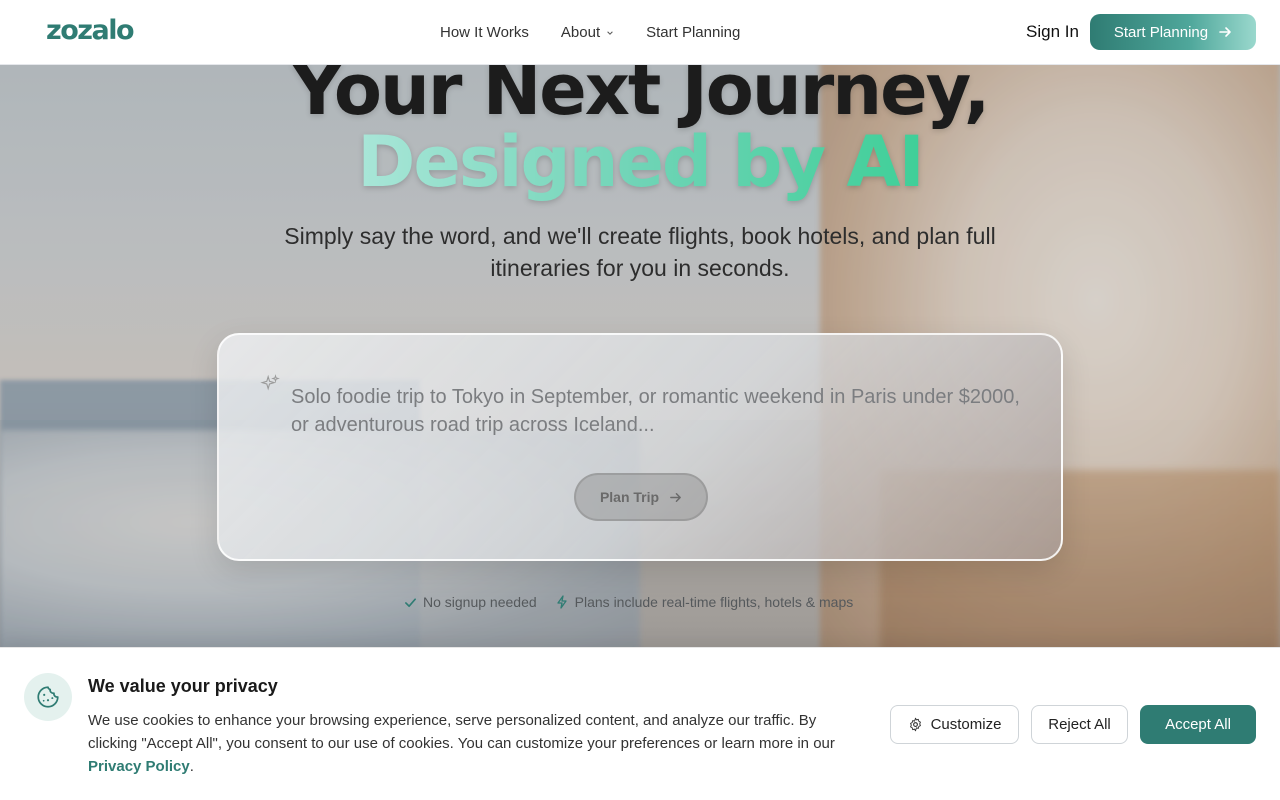 The image size is (1280, 800). I want to click on accept-all-button: Accept All, so click(1198, 724).